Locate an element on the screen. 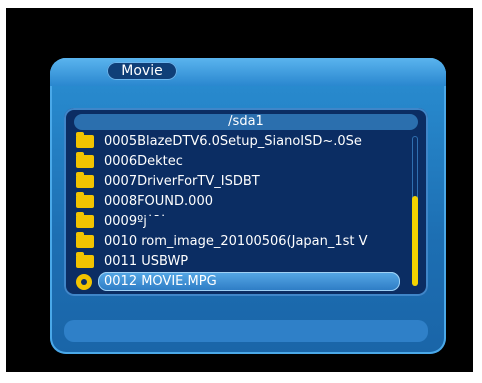 Image resolution: width=482 pixels, height=383 pixels. scrollbar is located at coordinates (415, 211).